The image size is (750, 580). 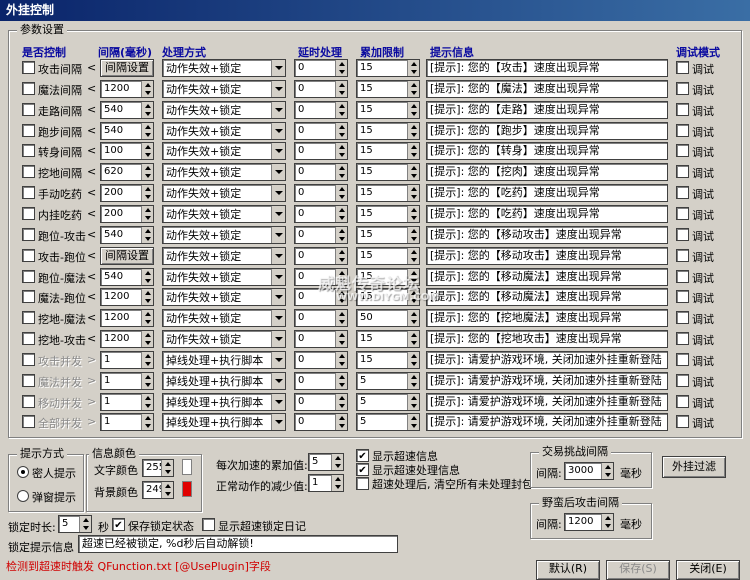 I want to click on interval-spinner: 100, so click(x=127, y=151).